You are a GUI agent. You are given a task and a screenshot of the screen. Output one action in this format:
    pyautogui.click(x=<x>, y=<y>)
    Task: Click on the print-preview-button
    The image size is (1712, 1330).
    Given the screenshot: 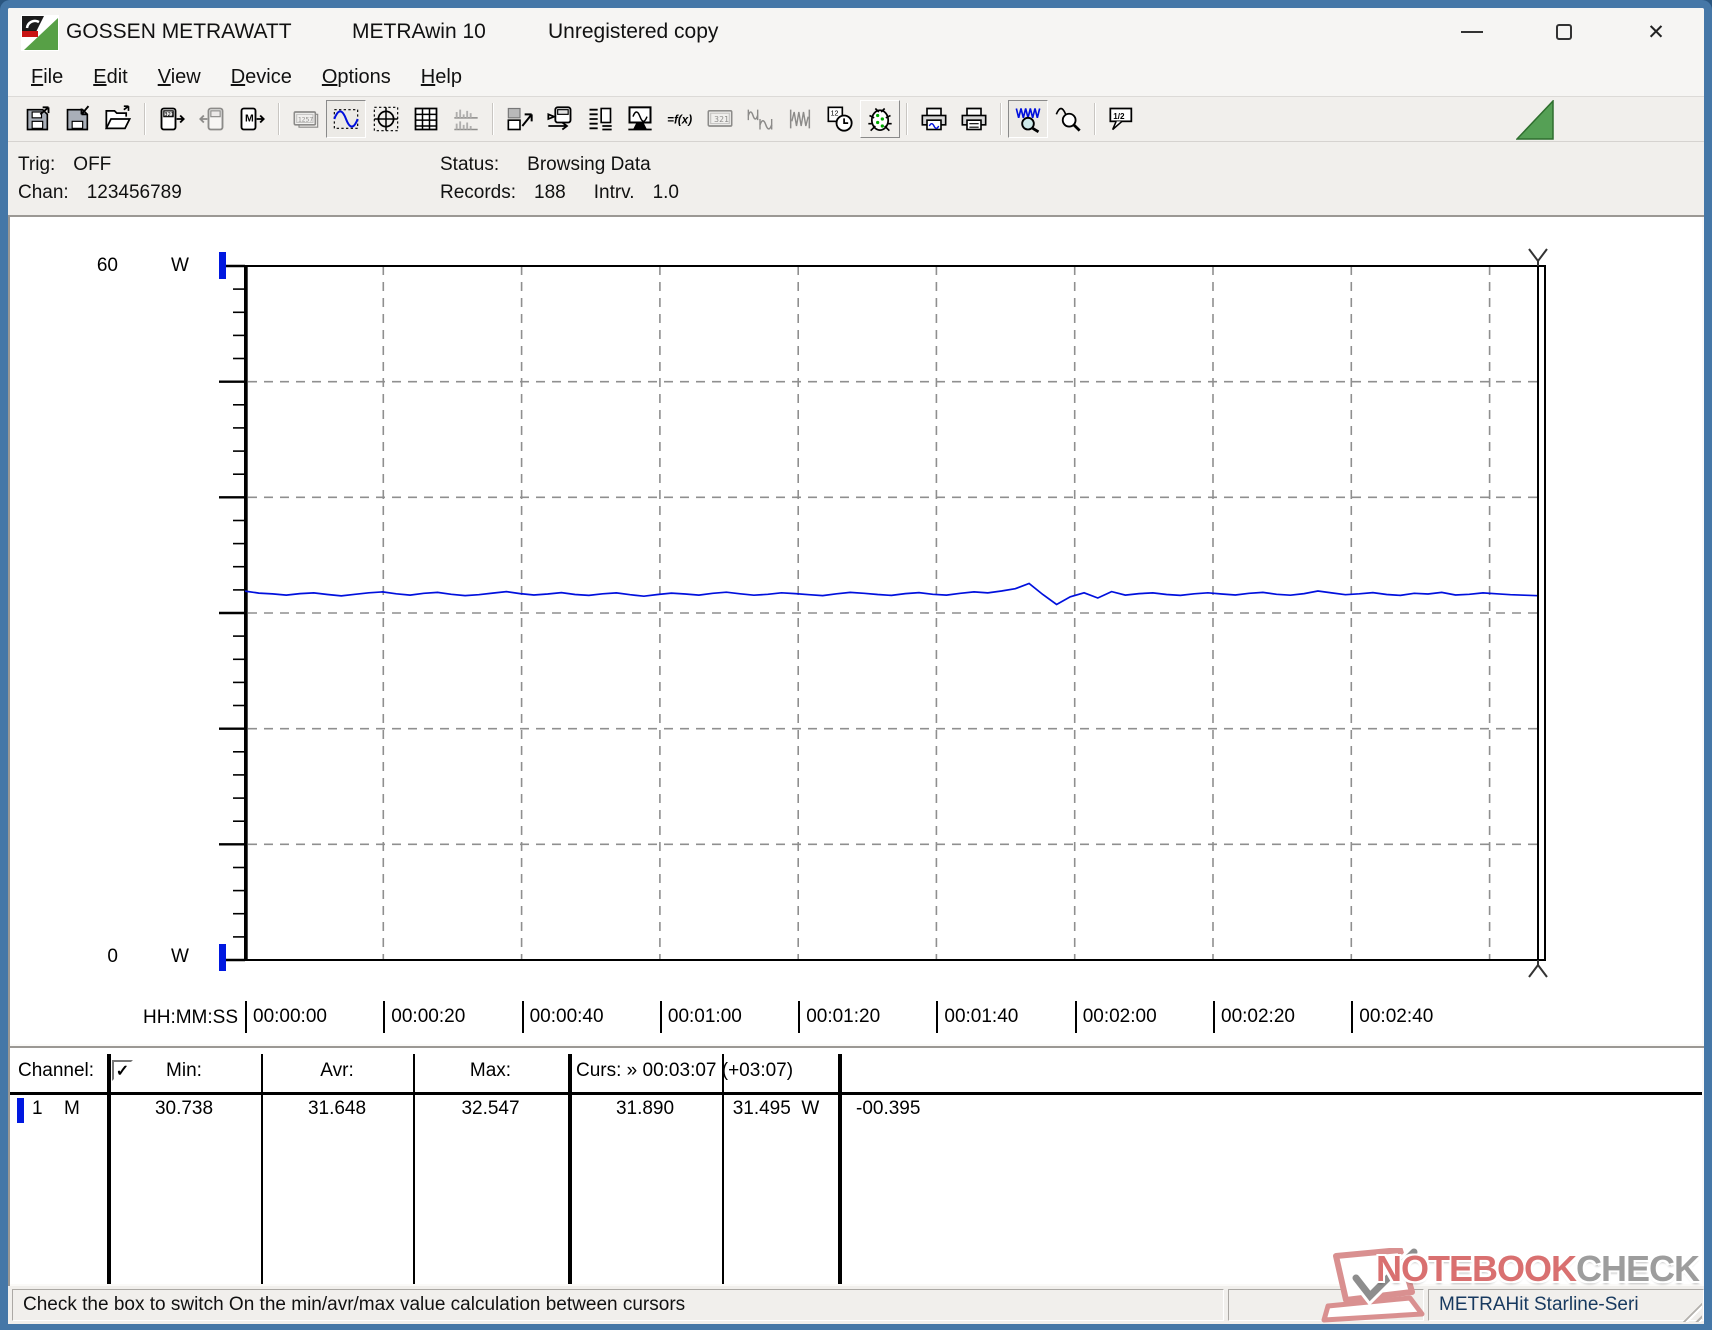 What is the action you would take?
    pyautogui.click(x=934, y=119)
    